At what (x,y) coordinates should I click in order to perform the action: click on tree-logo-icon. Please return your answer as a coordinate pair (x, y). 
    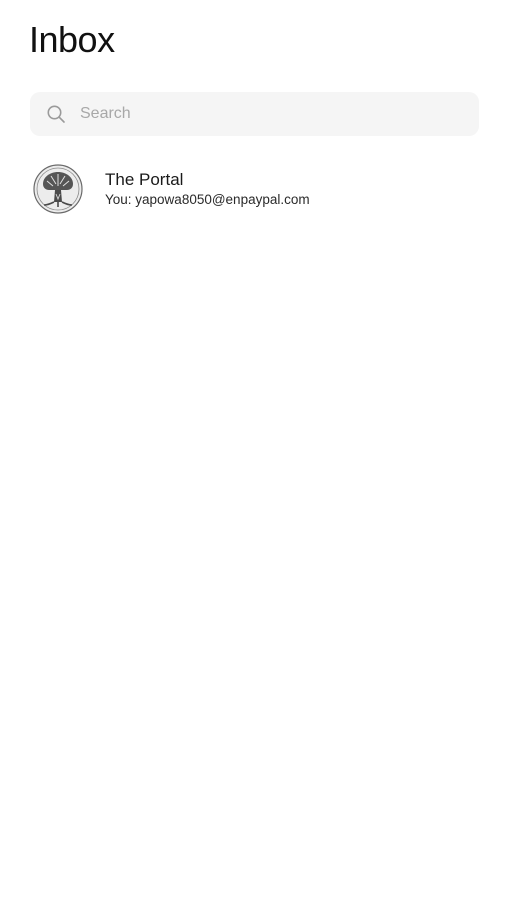
    Looking at the image, I should click on (58, 189).